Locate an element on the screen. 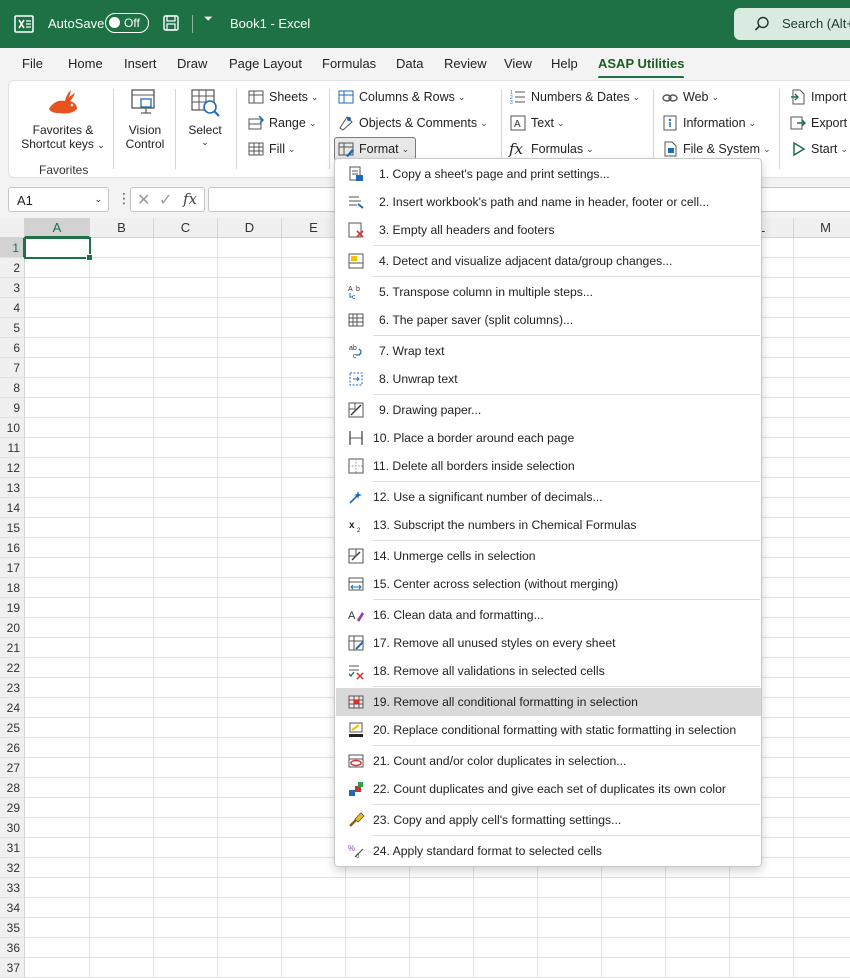  import-button: Import⌄ is located at coordinates (819, 97).